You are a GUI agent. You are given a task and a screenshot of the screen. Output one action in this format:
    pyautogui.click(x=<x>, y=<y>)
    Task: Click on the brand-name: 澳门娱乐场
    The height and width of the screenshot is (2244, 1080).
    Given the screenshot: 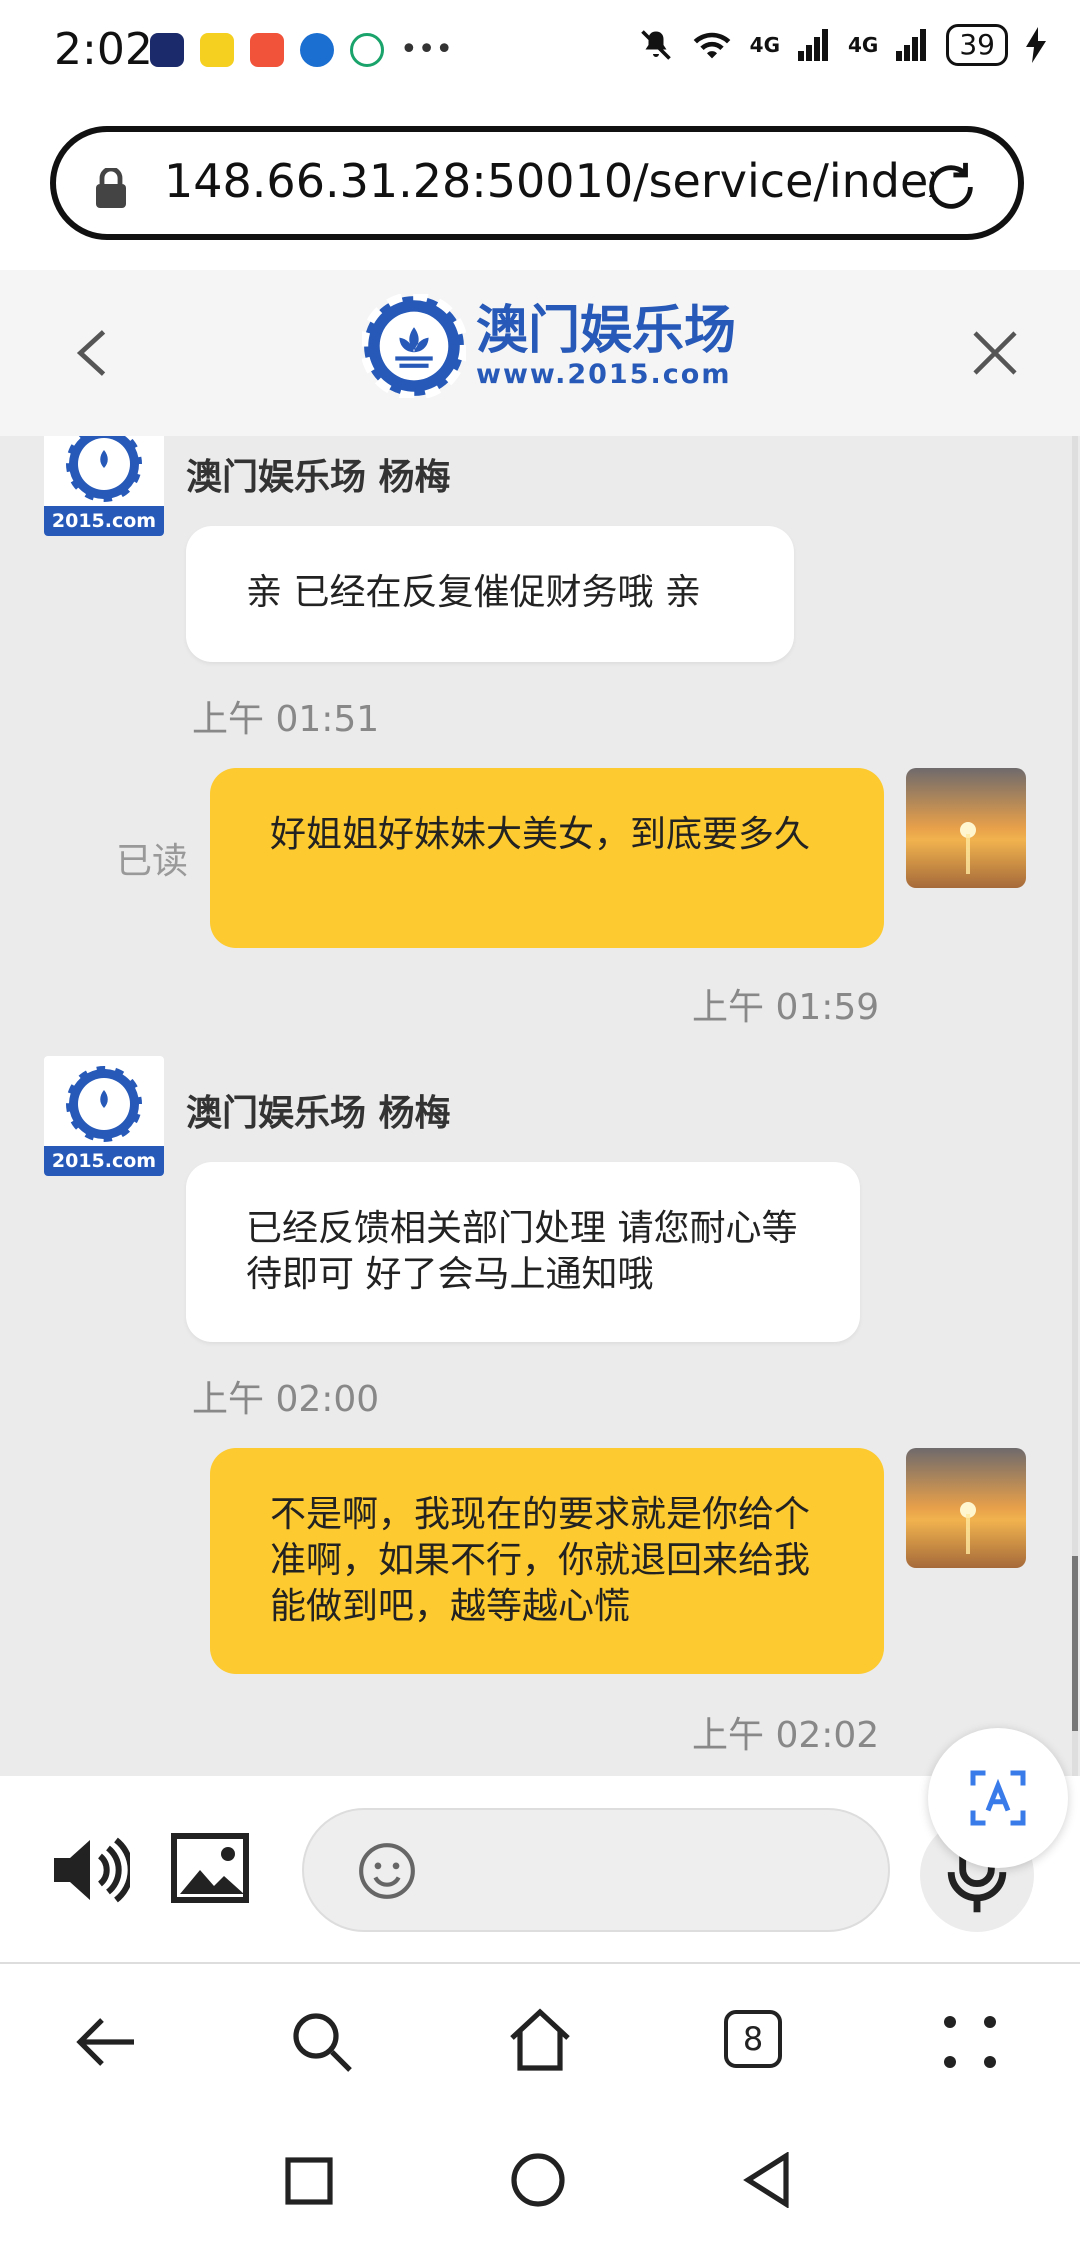 What is the action you would take?
    pyautogui.click(x=606, y=330)
    